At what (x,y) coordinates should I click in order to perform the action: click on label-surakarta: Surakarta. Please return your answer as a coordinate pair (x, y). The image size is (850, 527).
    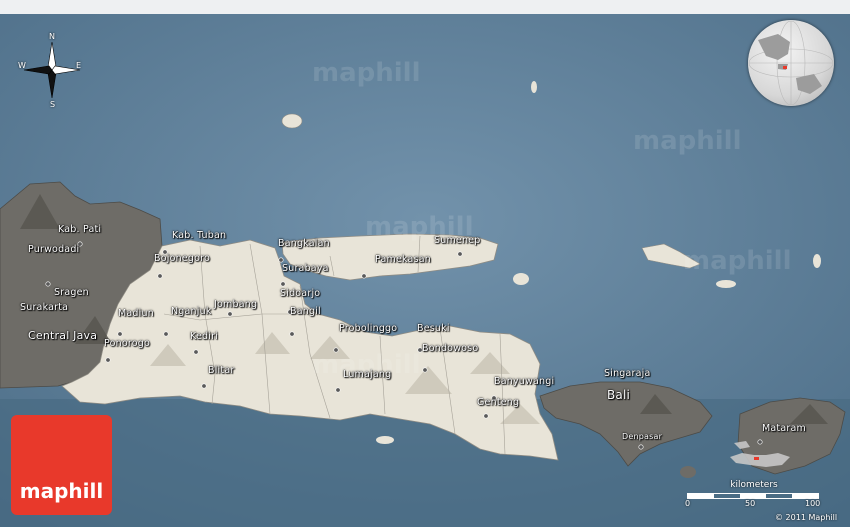
    Looking at the image, I should click on (44, 307).